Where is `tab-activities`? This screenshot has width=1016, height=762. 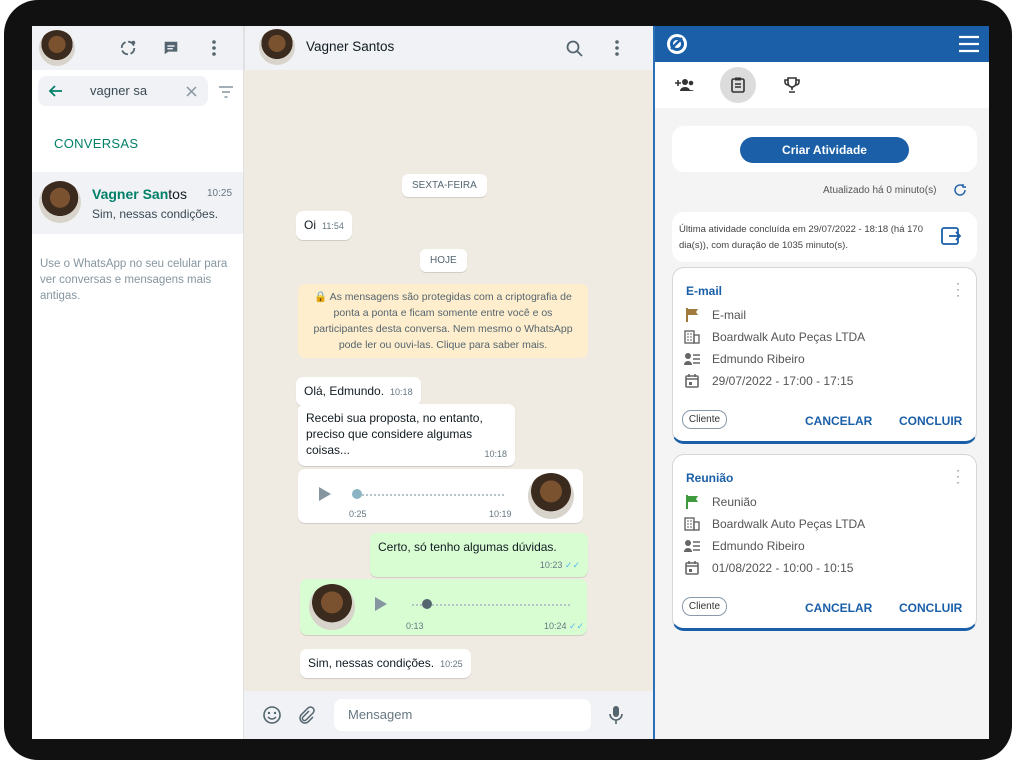 tab-activities is located at coordinates (738, 85).